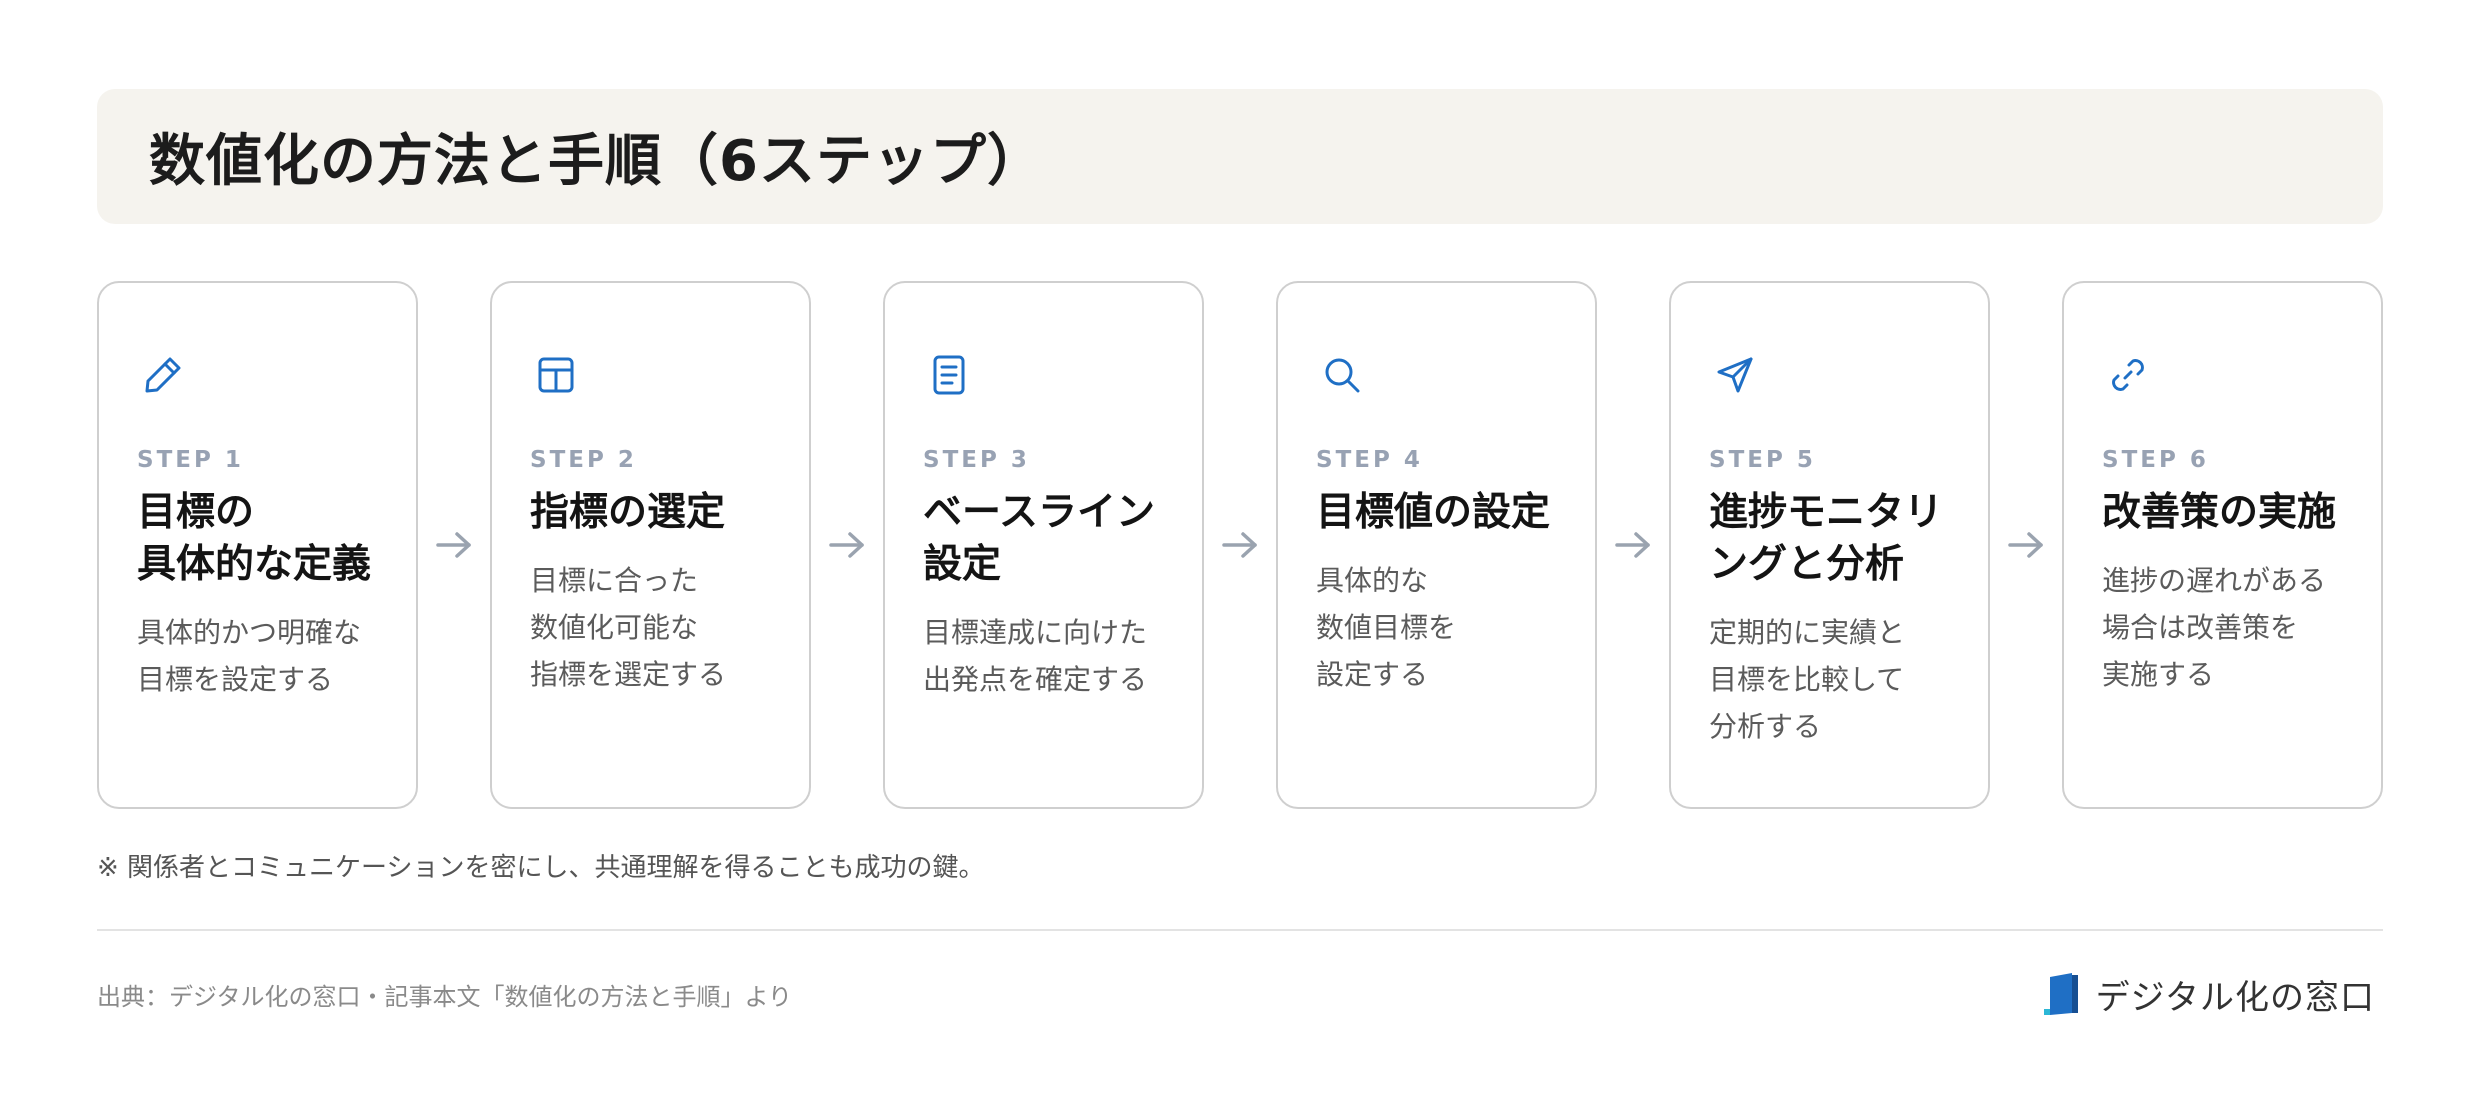 The width and height of the screenshot is (2480, 1116). Describe the element at coordinates (1369, 460) in the screenshot. I see `step-label: STEP 4` at that location.